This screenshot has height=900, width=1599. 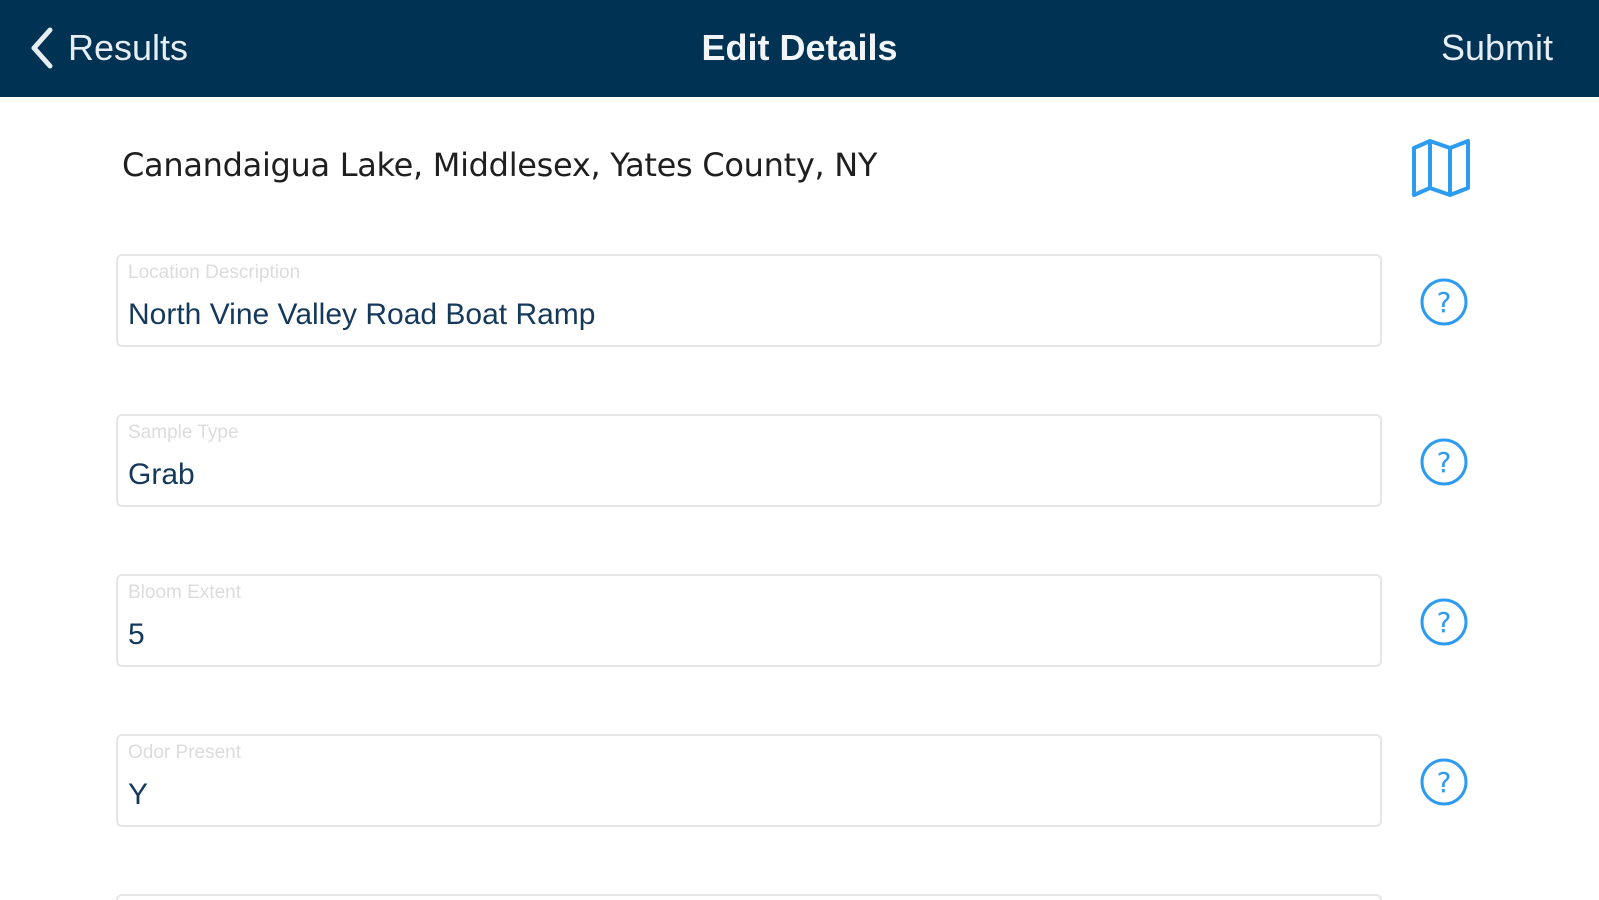 I want to click on field-label: Bloom Extent, so click(x=184, y=592).